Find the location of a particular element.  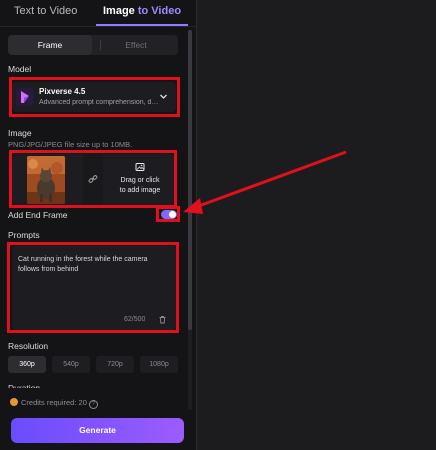

annotation-arrow is located at coordinates (265, 182).